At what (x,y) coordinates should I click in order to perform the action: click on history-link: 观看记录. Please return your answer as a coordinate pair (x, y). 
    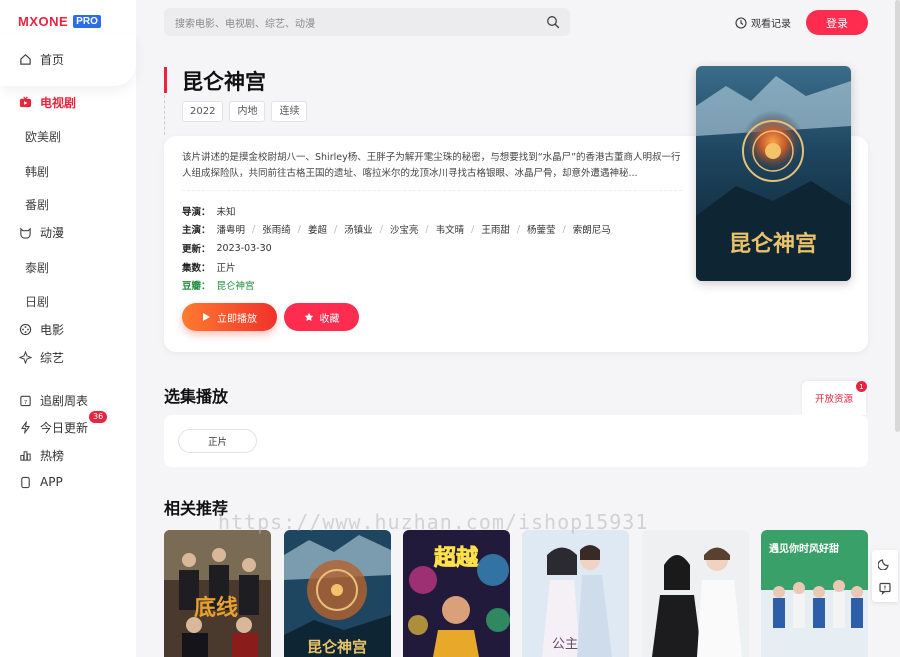
    Looking at the image, I should click on (763, 22).